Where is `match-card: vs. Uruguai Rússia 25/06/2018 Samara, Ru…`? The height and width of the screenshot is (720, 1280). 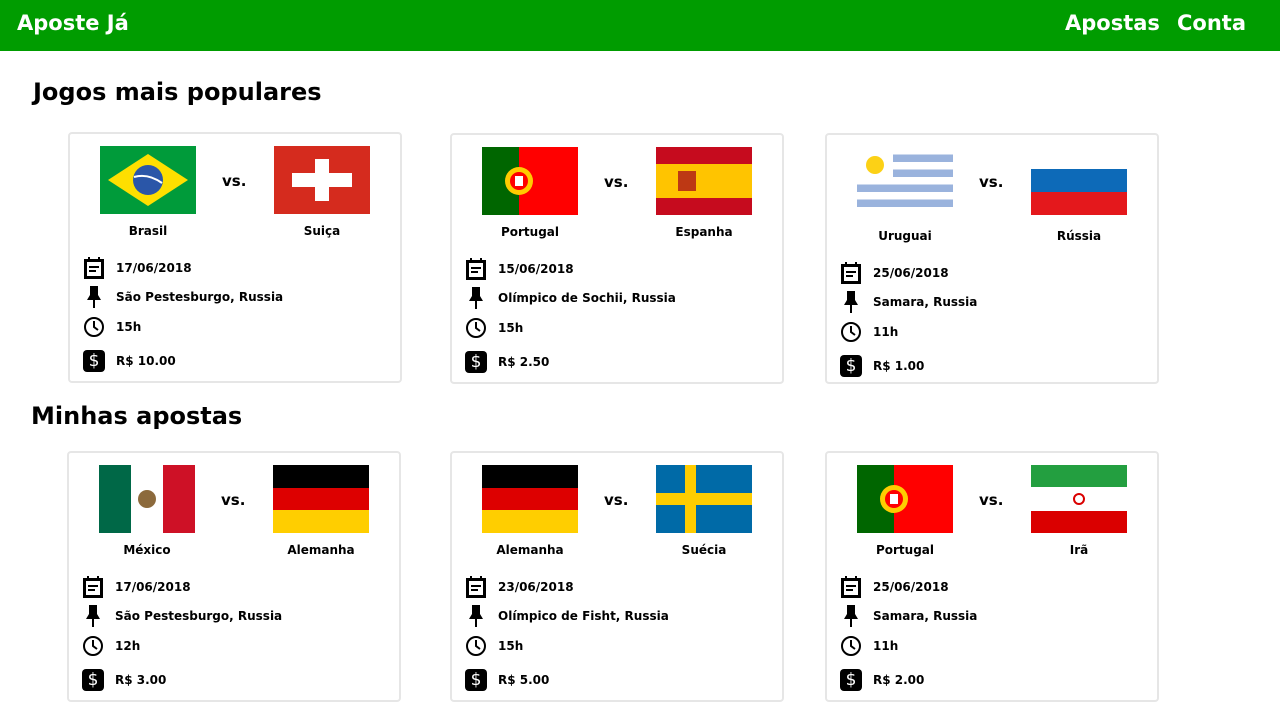 match-card: vs. Uruguai Rússia 25/06/2018 Samara, Ru… is located at coordinates (992, 258).